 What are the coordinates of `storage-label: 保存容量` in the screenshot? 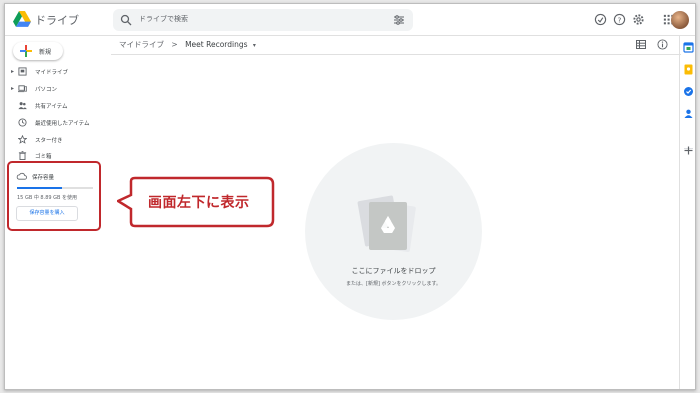 It's located at (43, 177).